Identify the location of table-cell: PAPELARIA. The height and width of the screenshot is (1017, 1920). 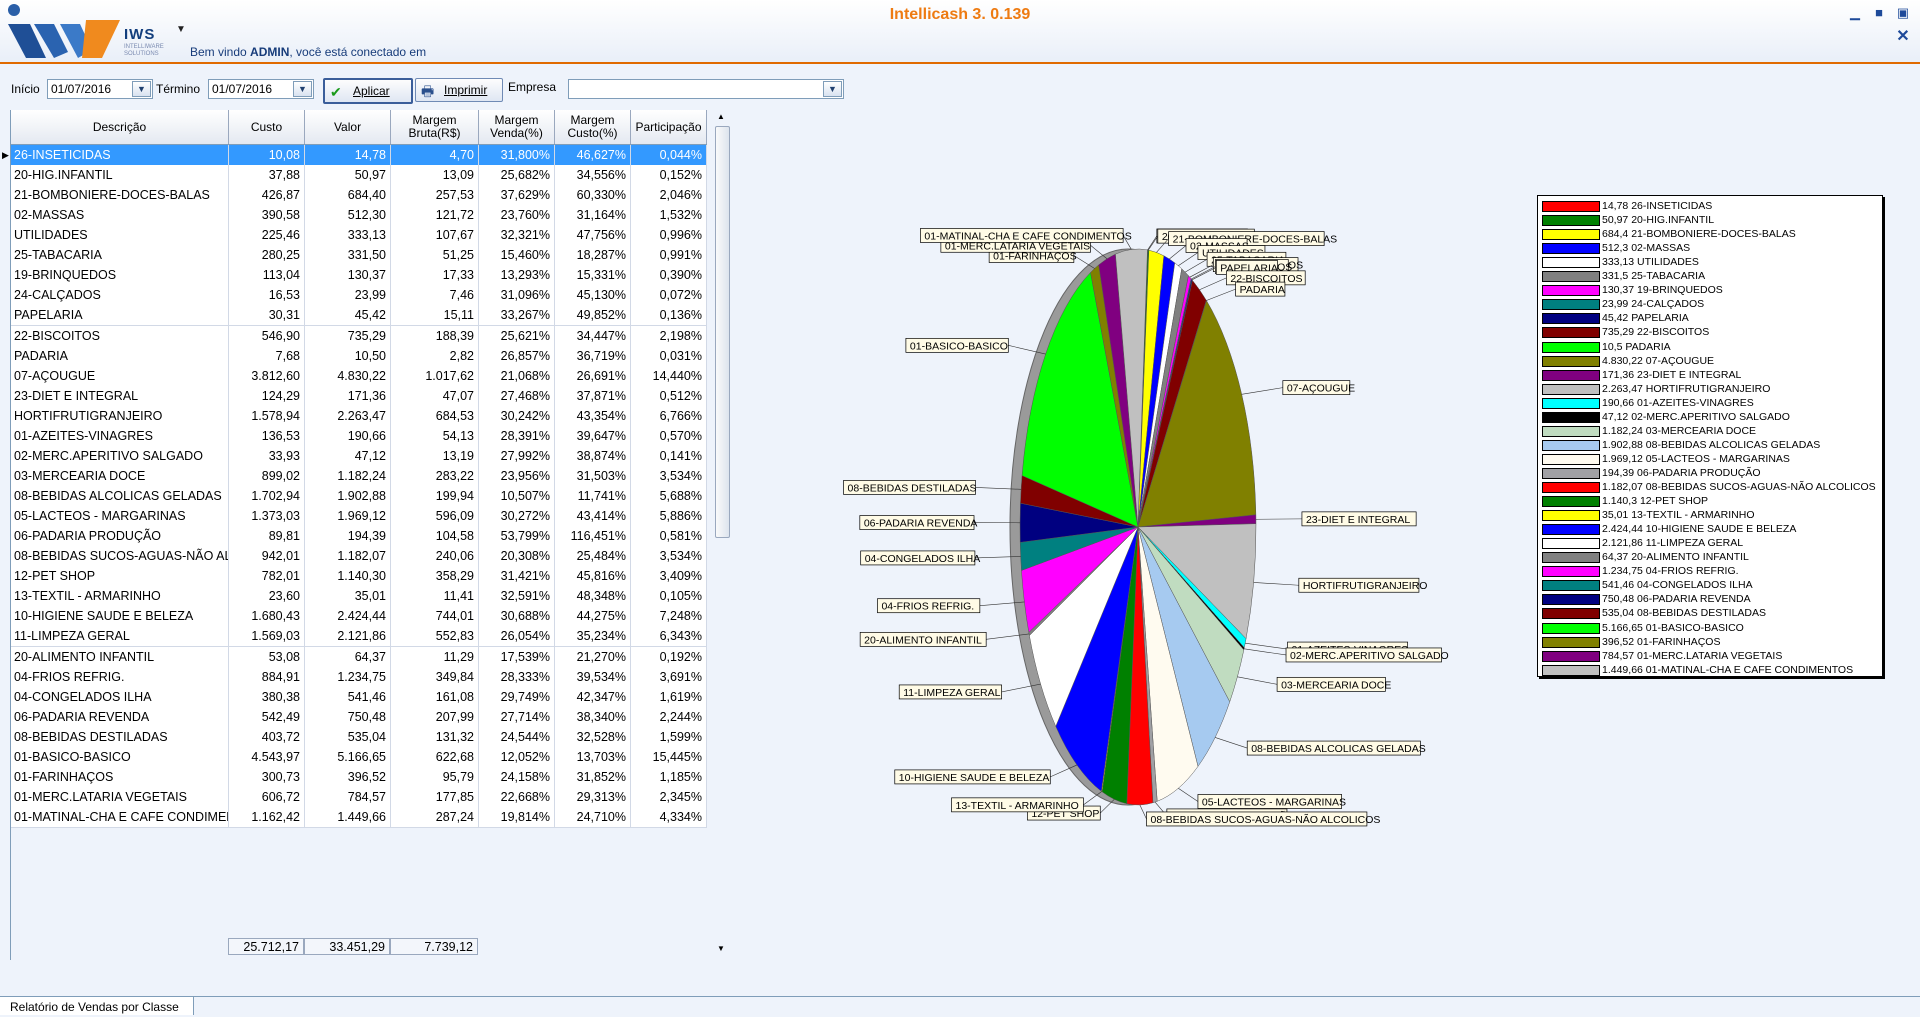
(120, 315).